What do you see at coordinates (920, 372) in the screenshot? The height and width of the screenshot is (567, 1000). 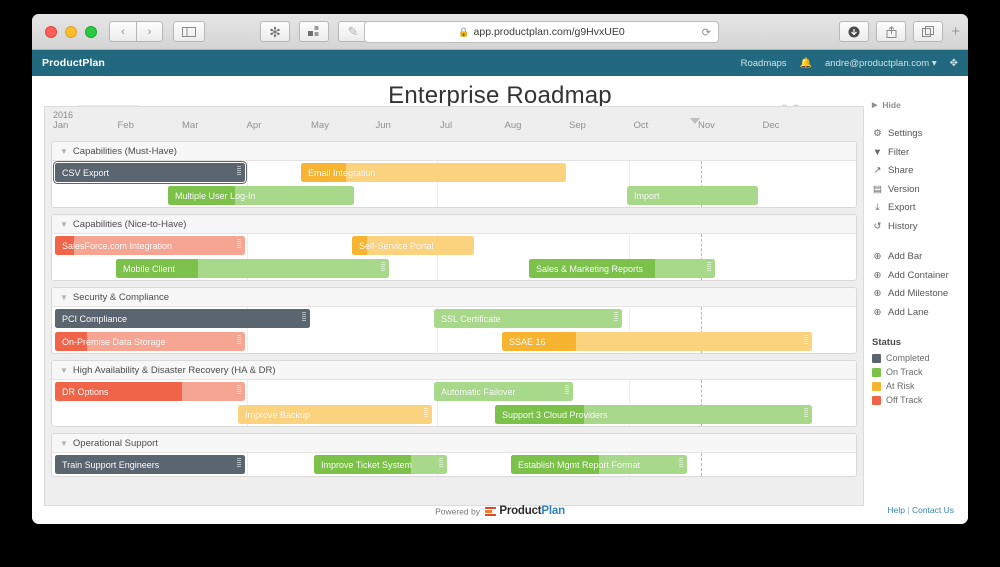 I see `legend-item-on-track: On Track` at bounding box center [920, 372].